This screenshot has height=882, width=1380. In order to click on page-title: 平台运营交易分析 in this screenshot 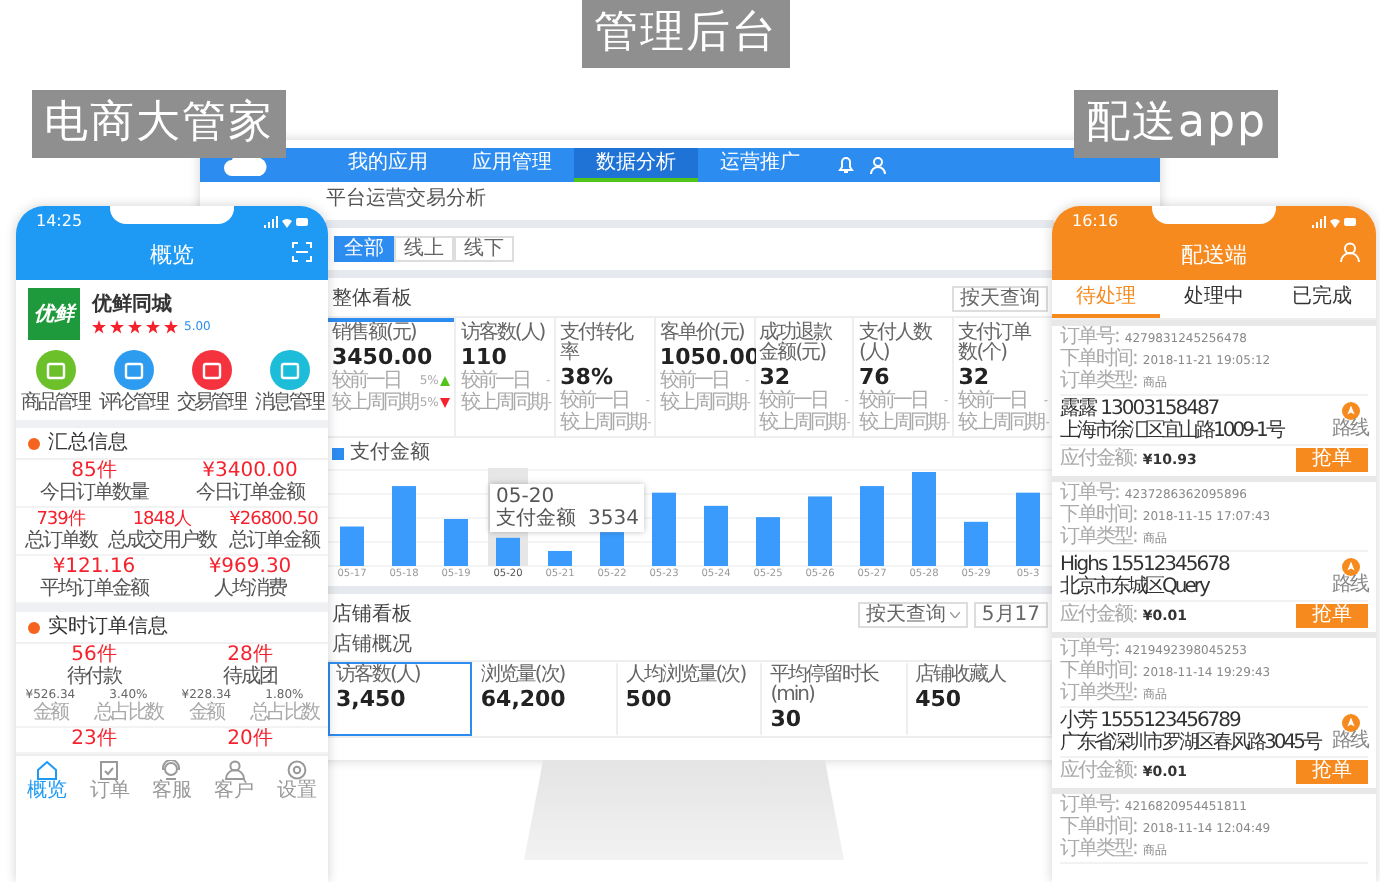, I will do `click(407, 199)`.